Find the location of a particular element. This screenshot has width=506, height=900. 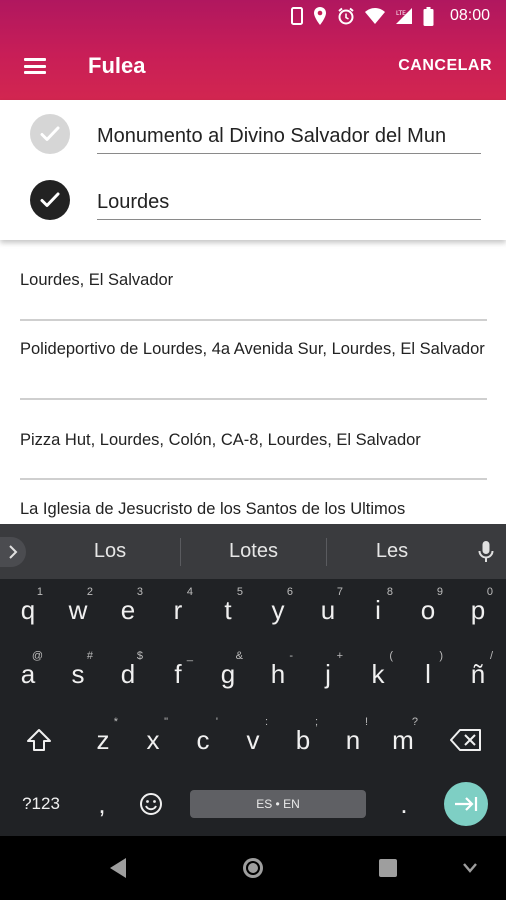

shift-key is located at coordinates (39, 740).